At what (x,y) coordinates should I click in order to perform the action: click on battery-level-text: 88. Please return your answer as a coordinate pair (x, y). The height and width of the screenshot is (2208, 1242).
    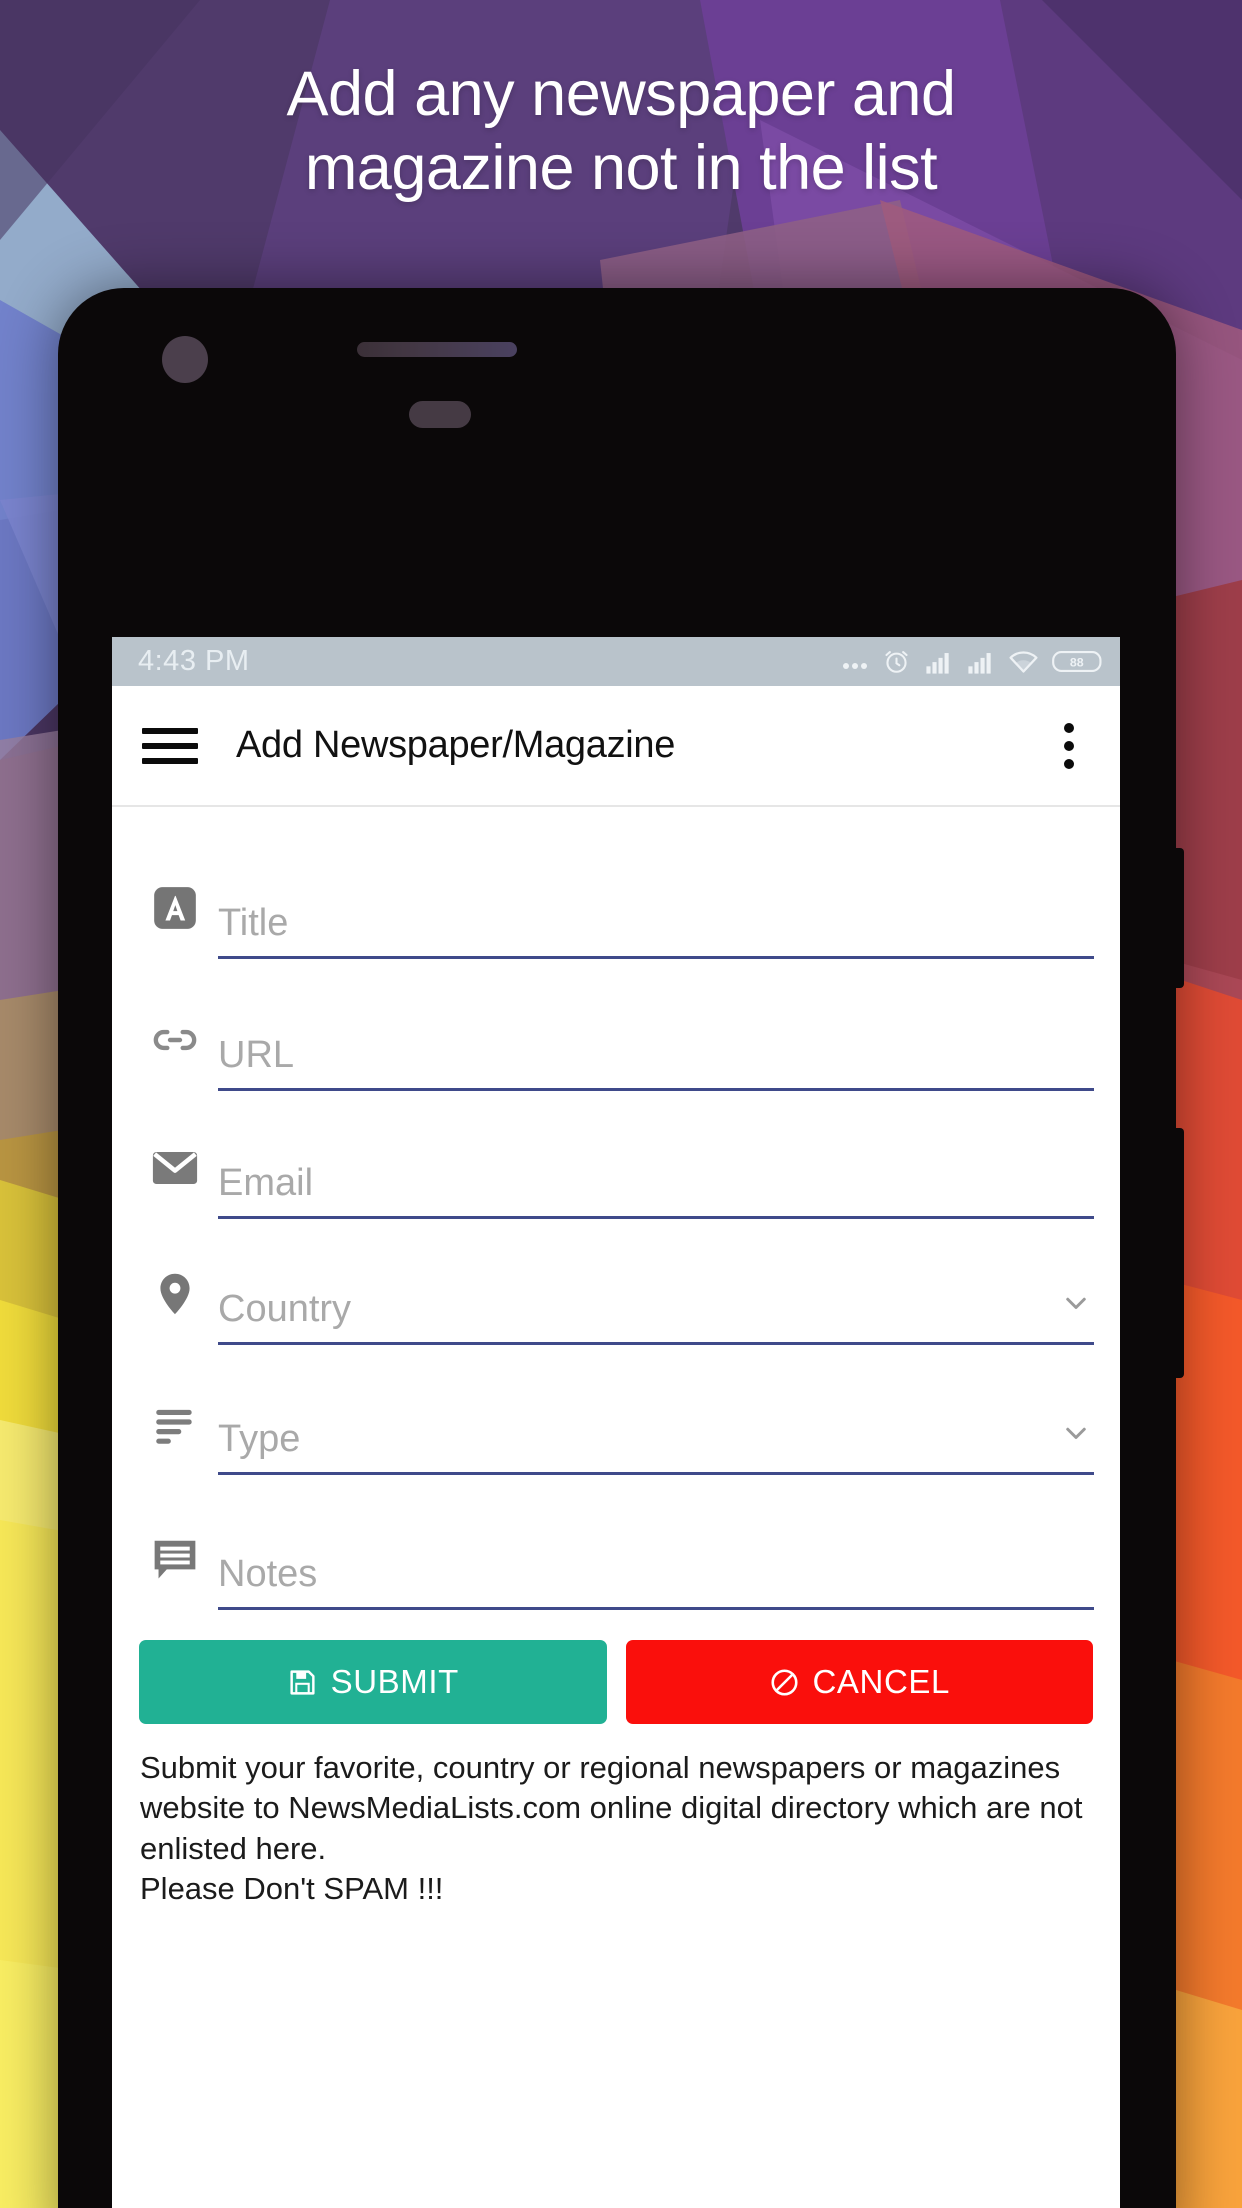
    Looking at the image, I should click on (1077, 663).